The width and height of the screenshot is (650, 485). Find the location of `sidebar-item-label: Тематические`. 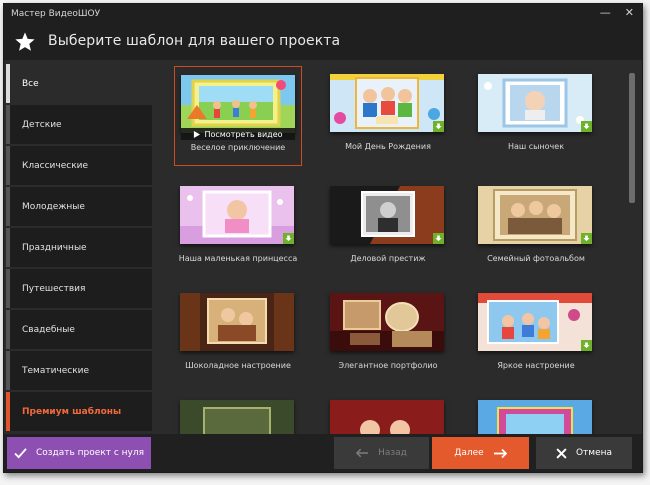

sidebar-item-label: Тематические is located at coordinates (56, 370).